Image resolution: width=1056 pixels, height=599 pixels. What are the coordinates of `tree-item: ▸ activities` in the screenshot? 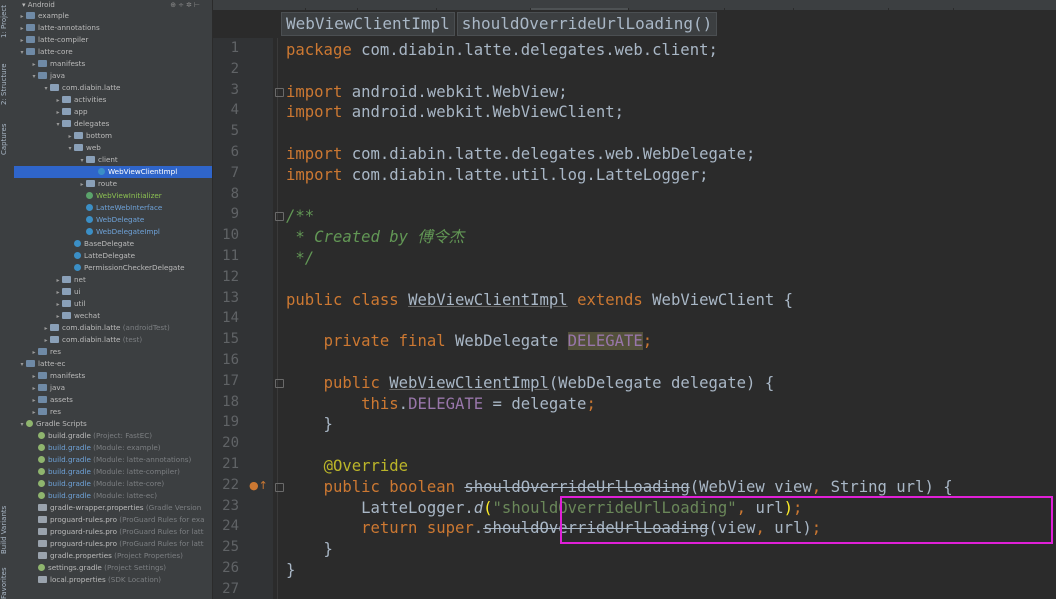 It's located at (113, 100).